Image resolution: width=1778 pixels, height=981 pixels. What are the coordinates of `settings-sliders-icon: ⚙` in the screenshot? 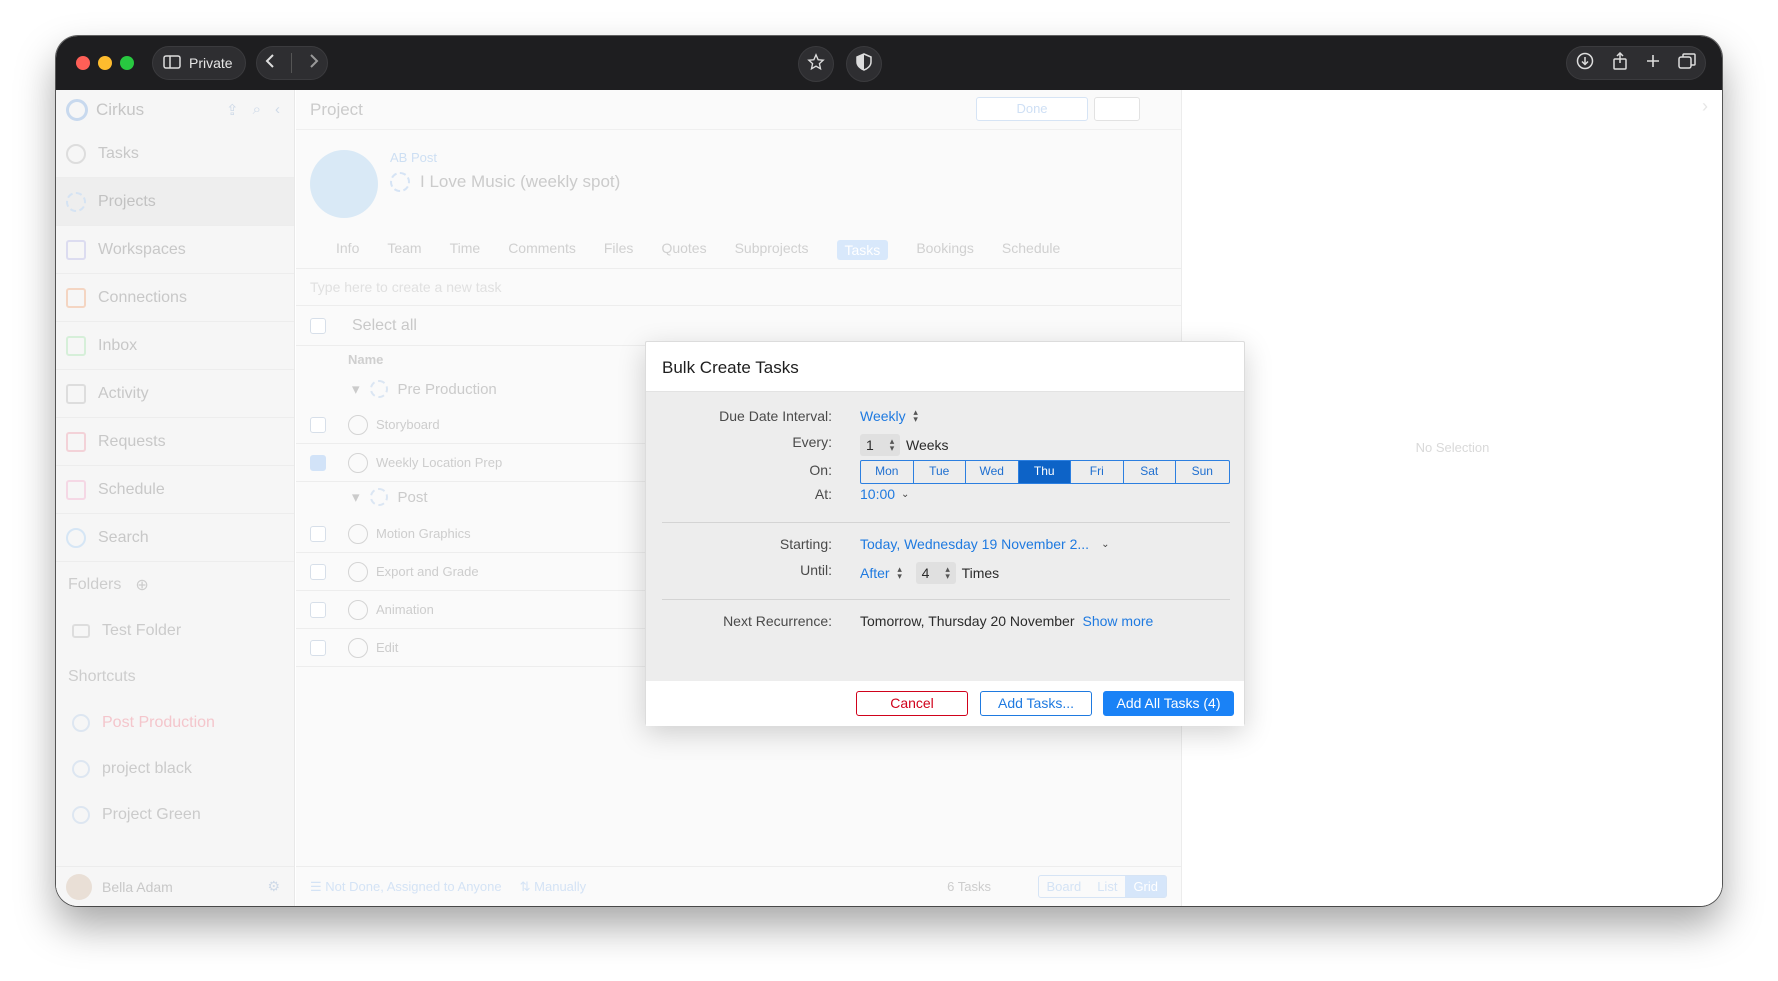 It's located at (273, 886).